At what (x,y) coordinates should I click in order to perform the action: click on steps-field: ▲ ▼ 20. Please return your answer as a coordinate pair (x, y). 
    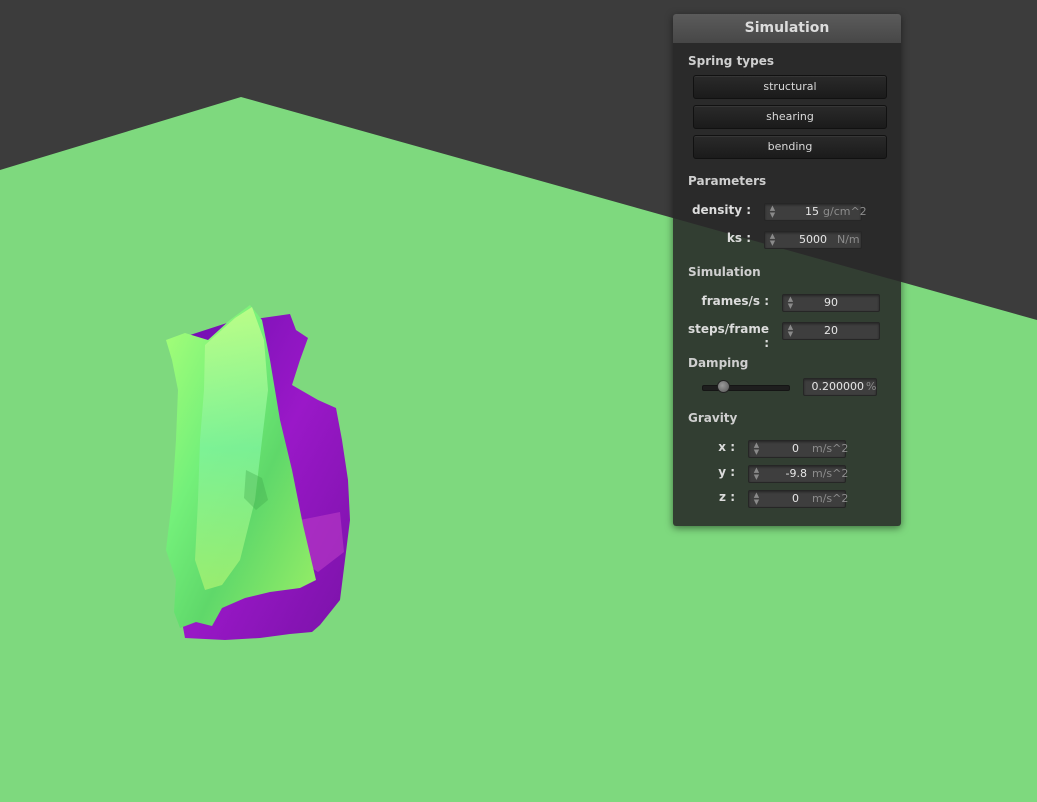
    Looking at the image, I should click on (831, 331).